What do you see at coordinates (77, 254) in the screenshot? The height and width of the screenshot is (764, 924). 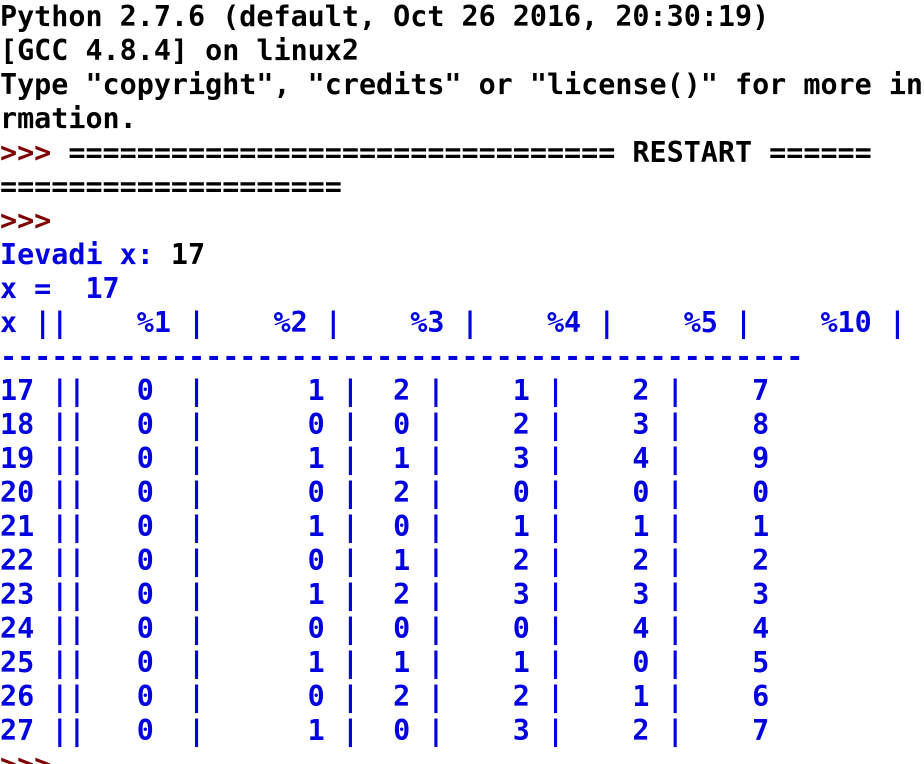 I see `input-prompt: Ievadi x:` at bounding box center [77, 254].